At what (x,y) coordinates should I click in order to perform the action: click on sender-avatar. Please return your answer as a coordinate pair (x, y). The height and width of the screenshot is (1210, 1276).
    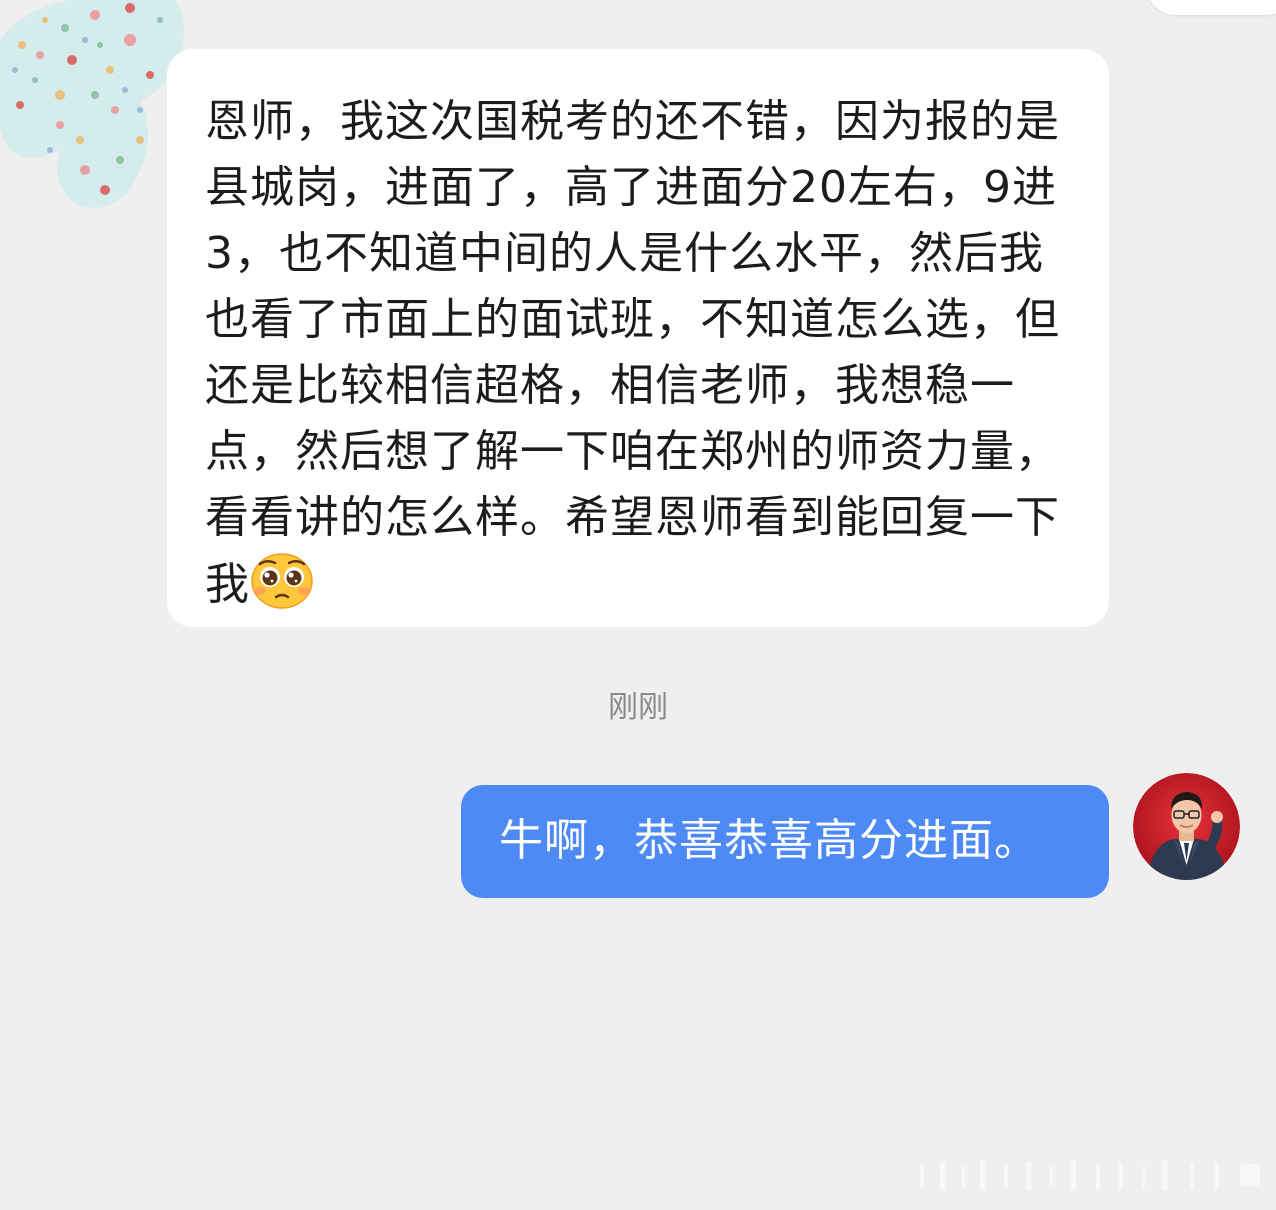
    Looking at the image, I should click on (93, 107).